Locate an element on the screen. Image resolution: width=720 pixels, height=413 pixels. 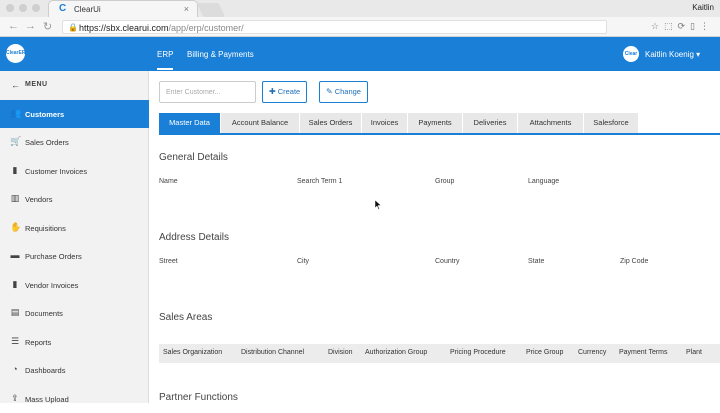
sidebar-item-reports: ☰ Reports is located at coordinates (74, 342).